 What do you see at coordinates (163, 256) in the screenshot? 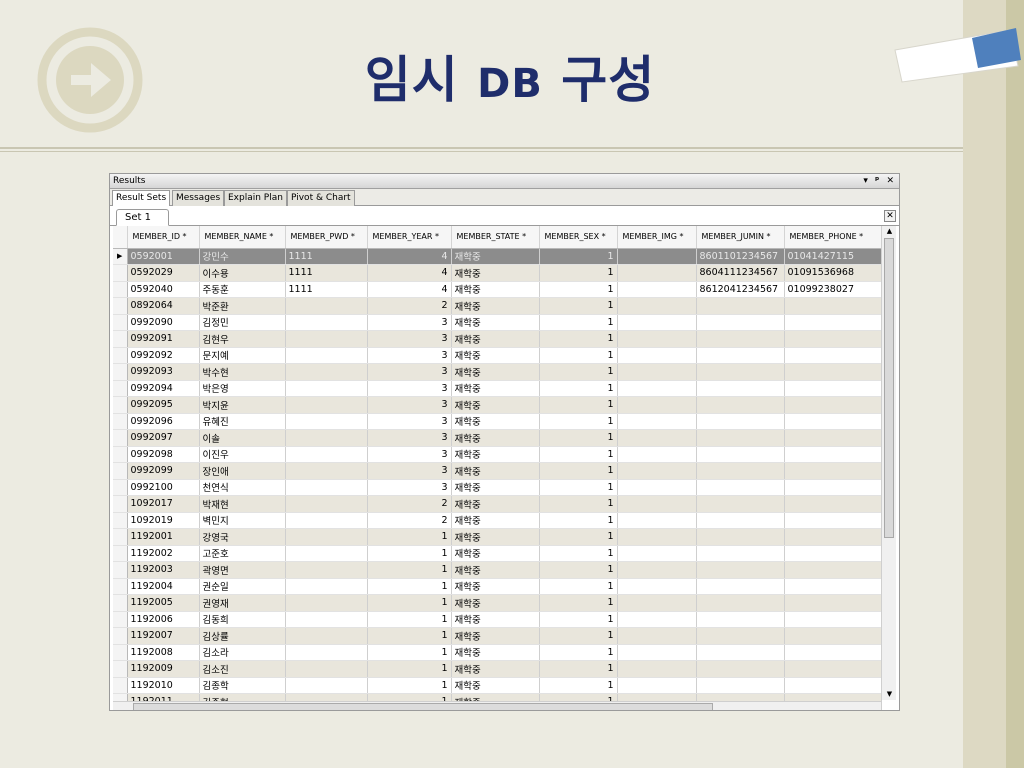
I see `table-cell: 0592001` at bounding box center [163, 256].